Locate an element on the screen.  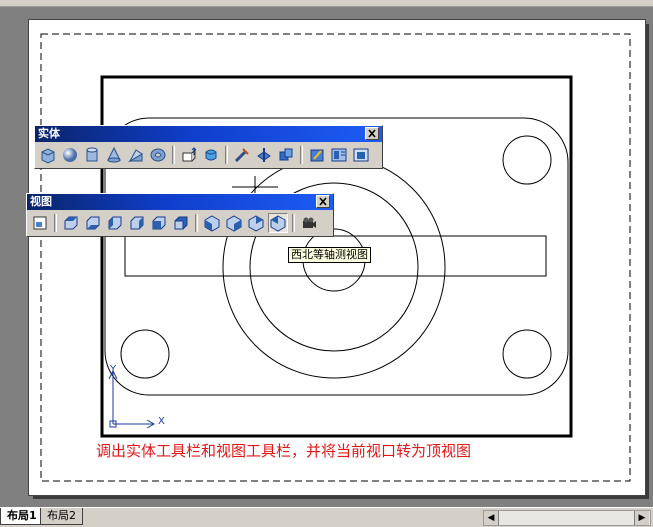
sw-iso-icon is located at coordinates (212, 223).